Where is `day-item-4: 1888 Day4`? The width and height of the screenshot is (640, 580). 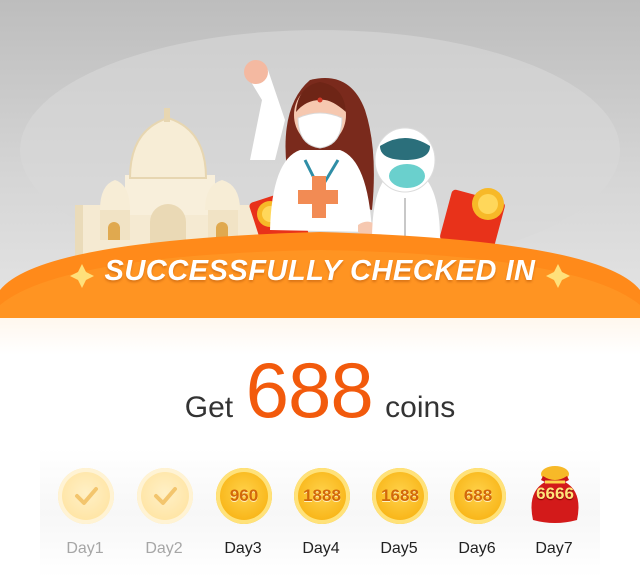 day-item-4: 1888 Day4 is located at coordinates (321, 523).